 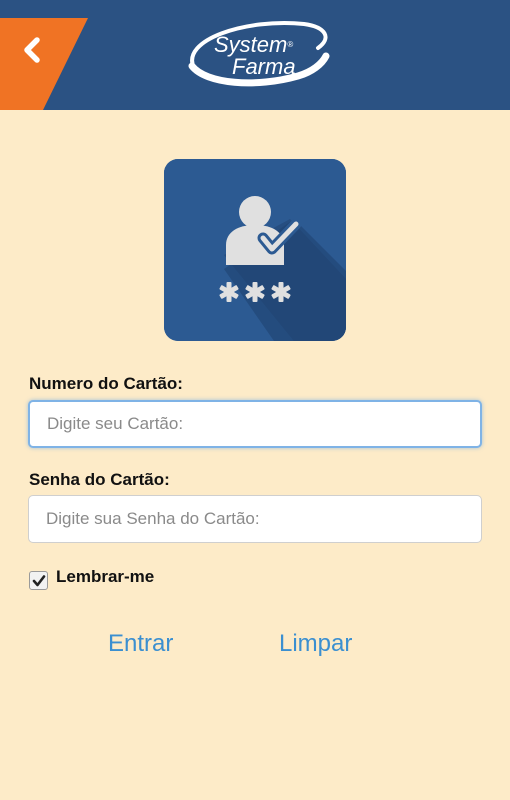 What do you see at coordinates (255, 424) in the screenshot?
I see `card-number-input` at bounding box center [255, 424].